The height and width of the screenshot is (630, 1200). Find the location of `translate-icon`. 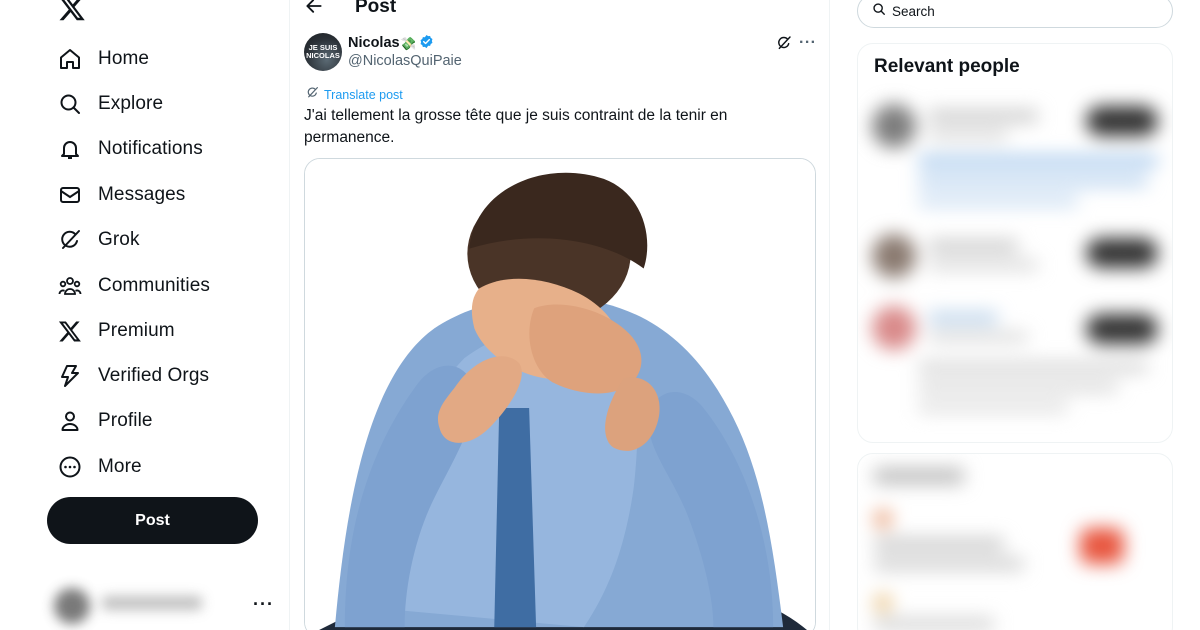

translate-icon is located at coordinates (312, 95).